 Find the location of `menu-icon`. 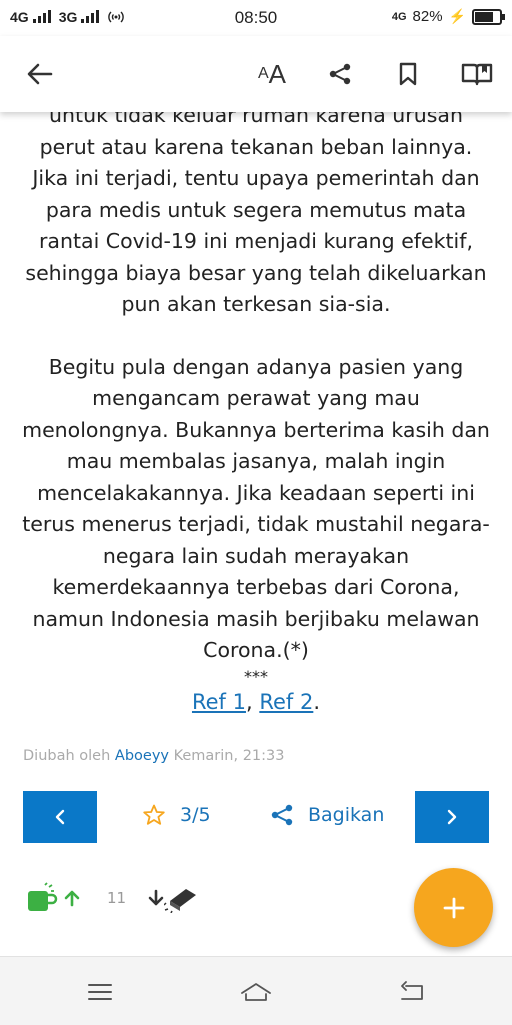

menu-icon is located at coordinates (100, 992).